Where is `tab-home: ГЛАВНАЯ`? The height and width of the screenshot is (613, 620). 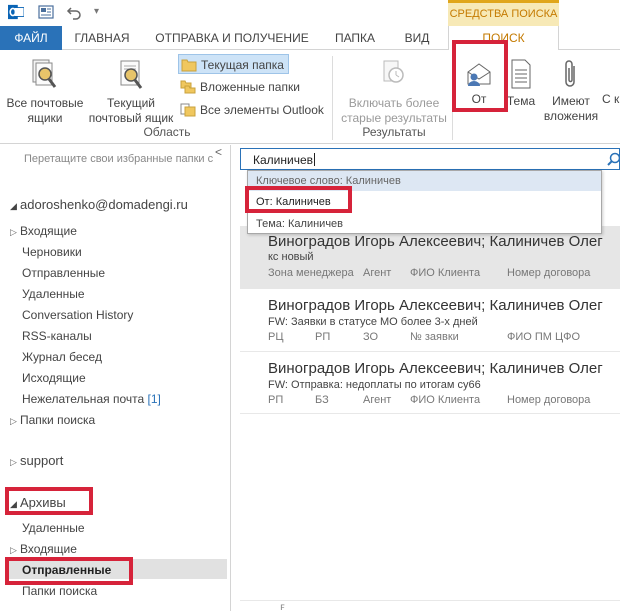 tab-home: ГЛАВНАЯ is located at coordinates (102, 38).